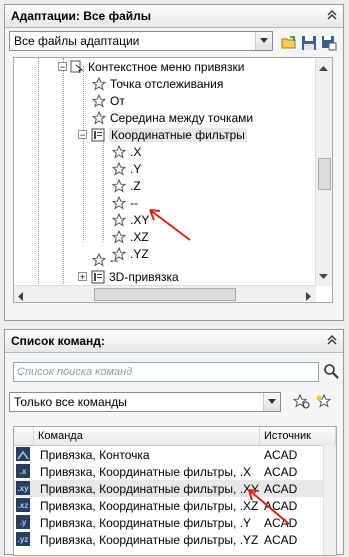  I want to click on command-table-header: Команда Источник, so click(175, 436).